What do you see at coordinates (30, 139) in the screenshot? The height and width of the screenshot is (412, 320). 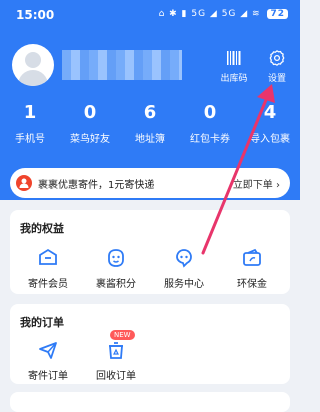 I see `stat-label: 手机号` at bounding box center [30, 139].